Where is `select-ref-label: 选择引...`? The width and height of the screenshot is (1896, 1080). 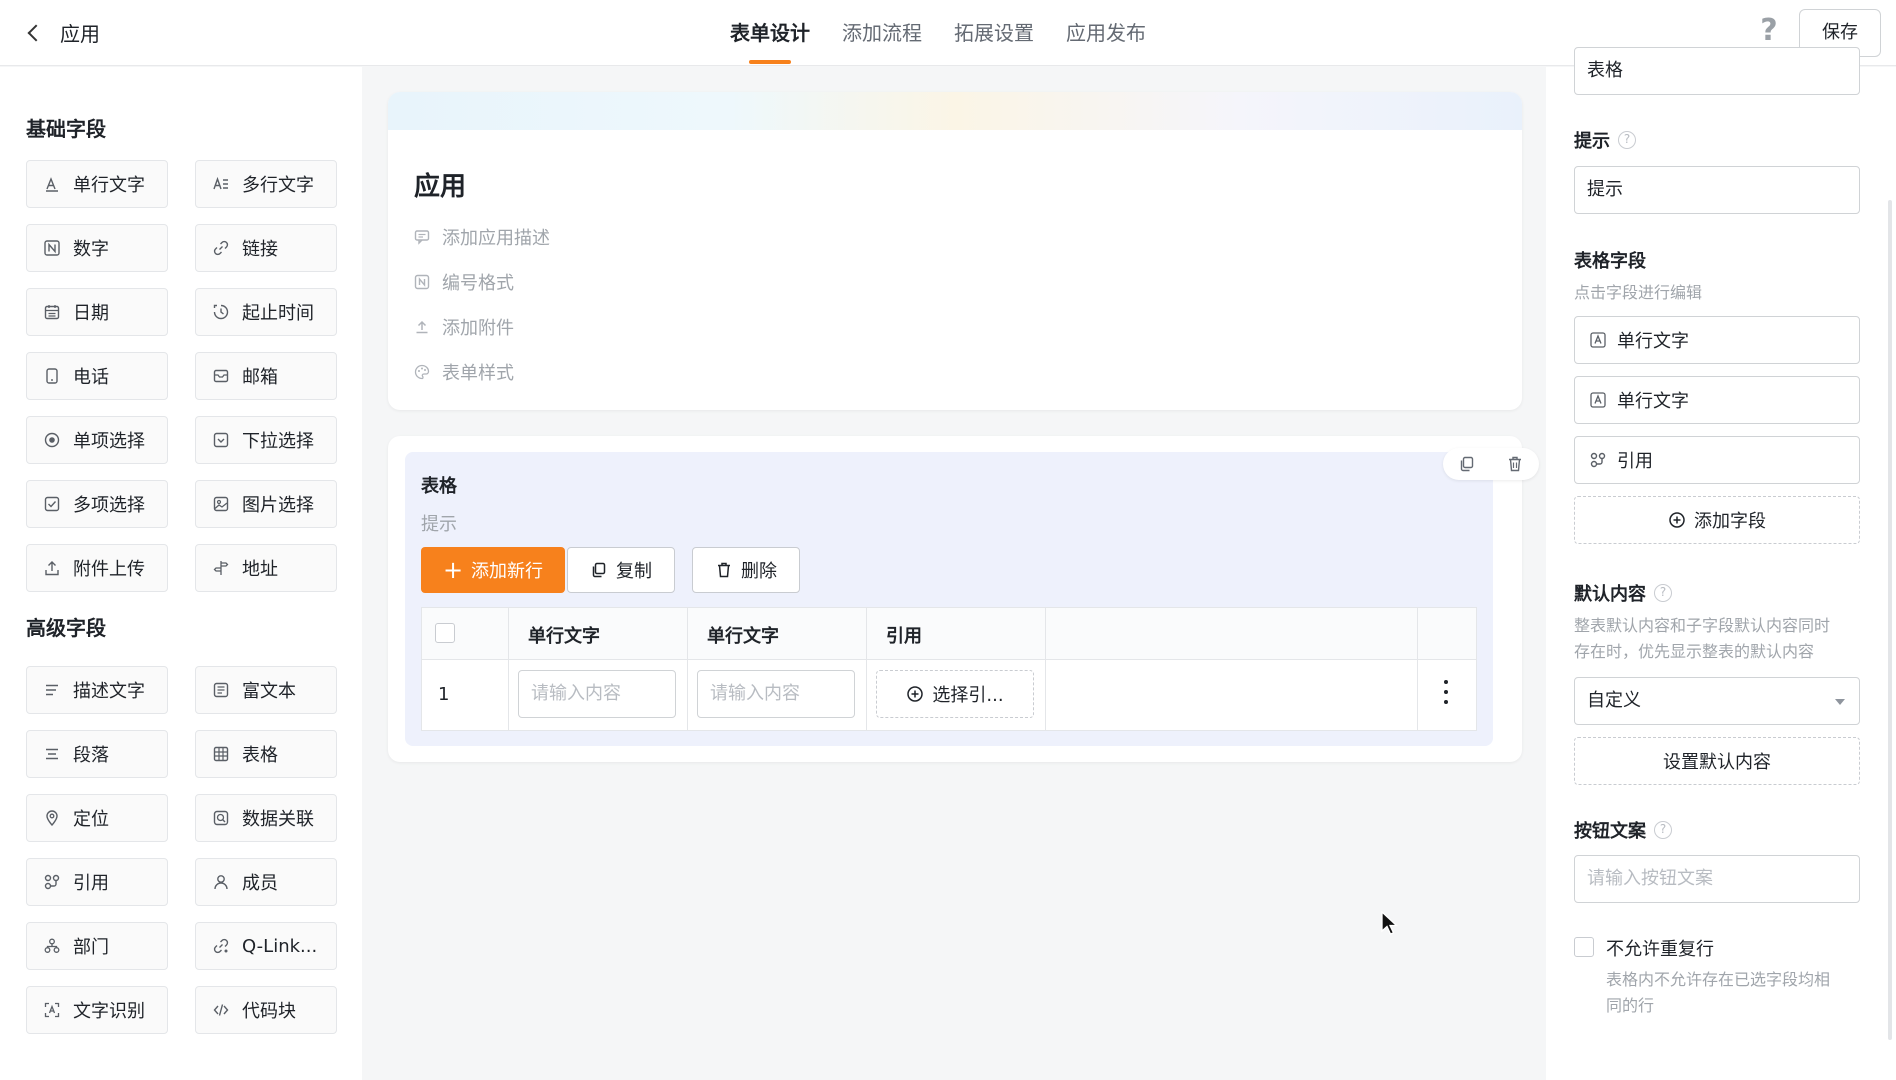 select-ref-label: 选择引... is located at coordinates (968, 695).